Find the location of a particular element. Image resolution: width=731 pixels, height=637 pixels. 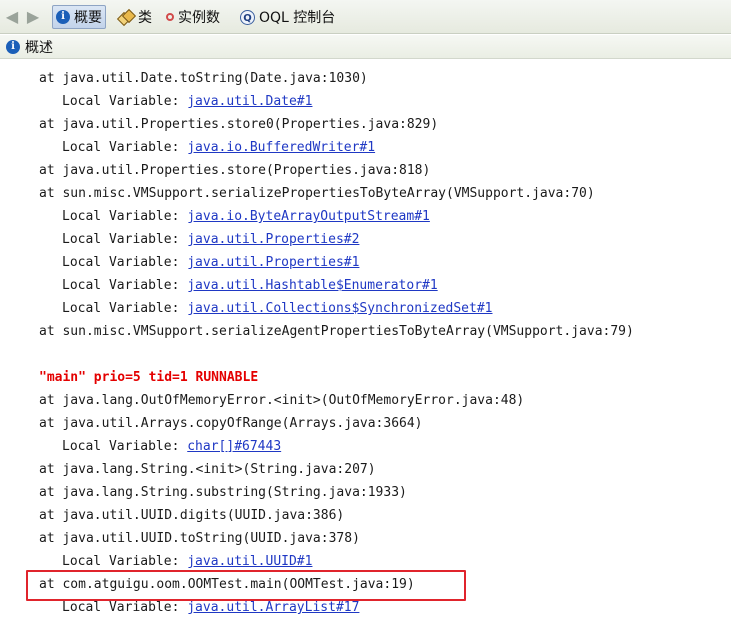

tab-classes: 类 is located at coordinates (135, 17).